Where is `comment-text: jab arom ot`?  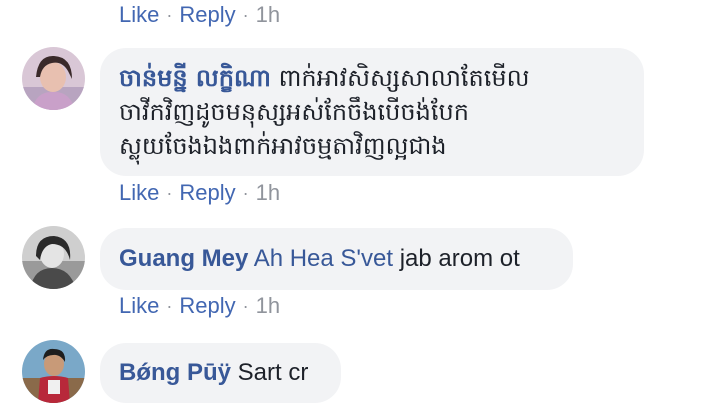 comment-text: jab arom ot is located at coordinates (456, 258).